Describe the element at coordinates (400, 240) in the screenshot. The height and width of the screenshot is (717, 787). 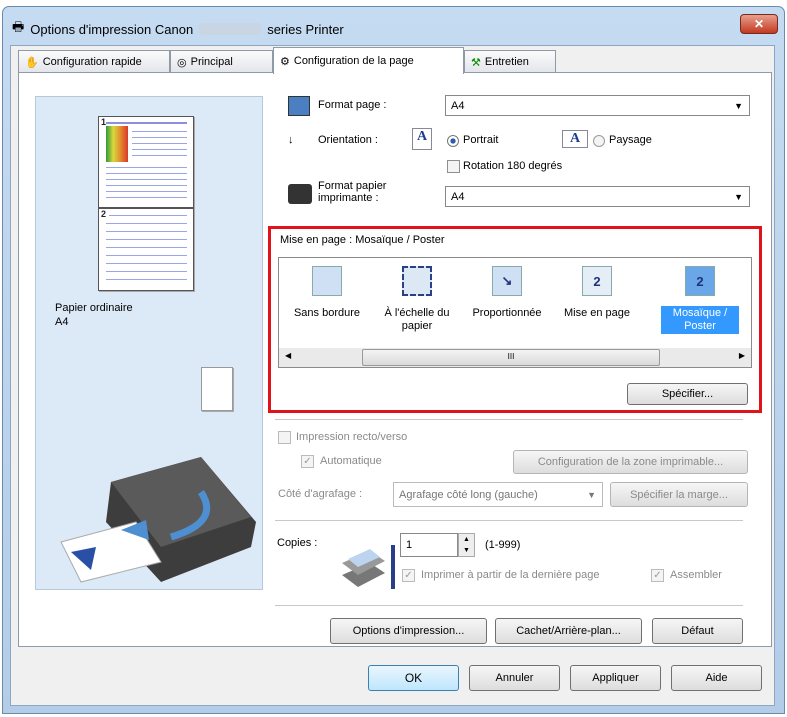
I see `layout-value: Mosaïque / Poster` at that location.